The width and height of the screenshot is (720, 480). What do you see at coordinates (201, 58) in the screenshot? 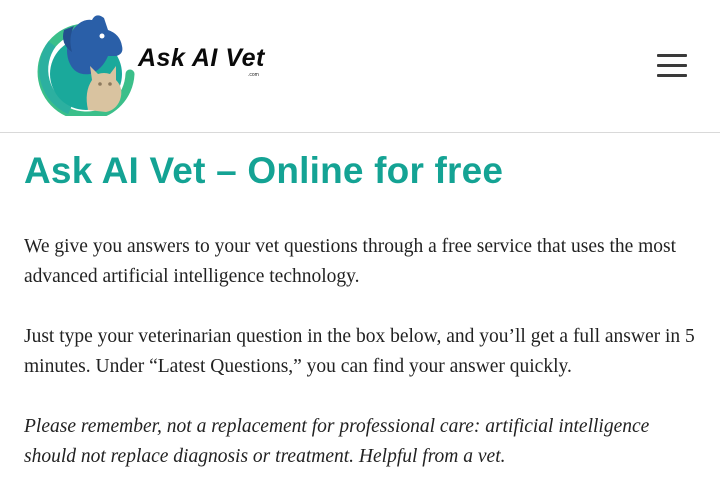
I see `brand-name: Ask AI Vet` at bounding box center [201, 58].